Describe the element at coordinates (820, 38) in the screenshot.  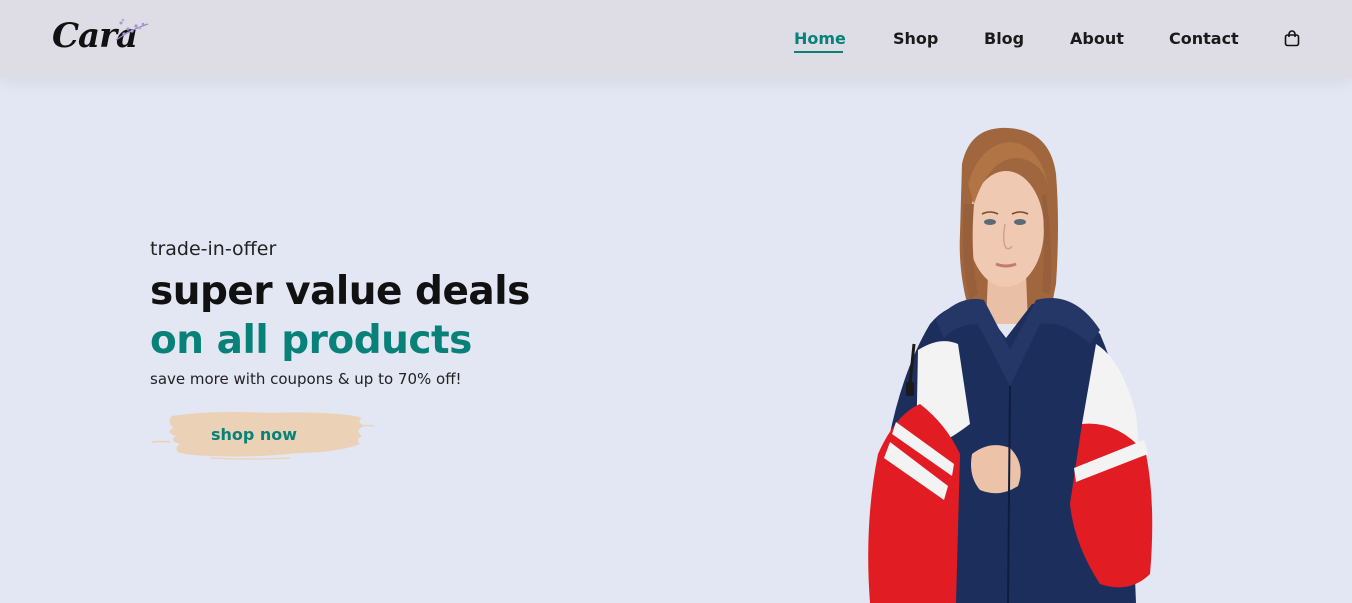
I see `nav-home: Home` at that location.